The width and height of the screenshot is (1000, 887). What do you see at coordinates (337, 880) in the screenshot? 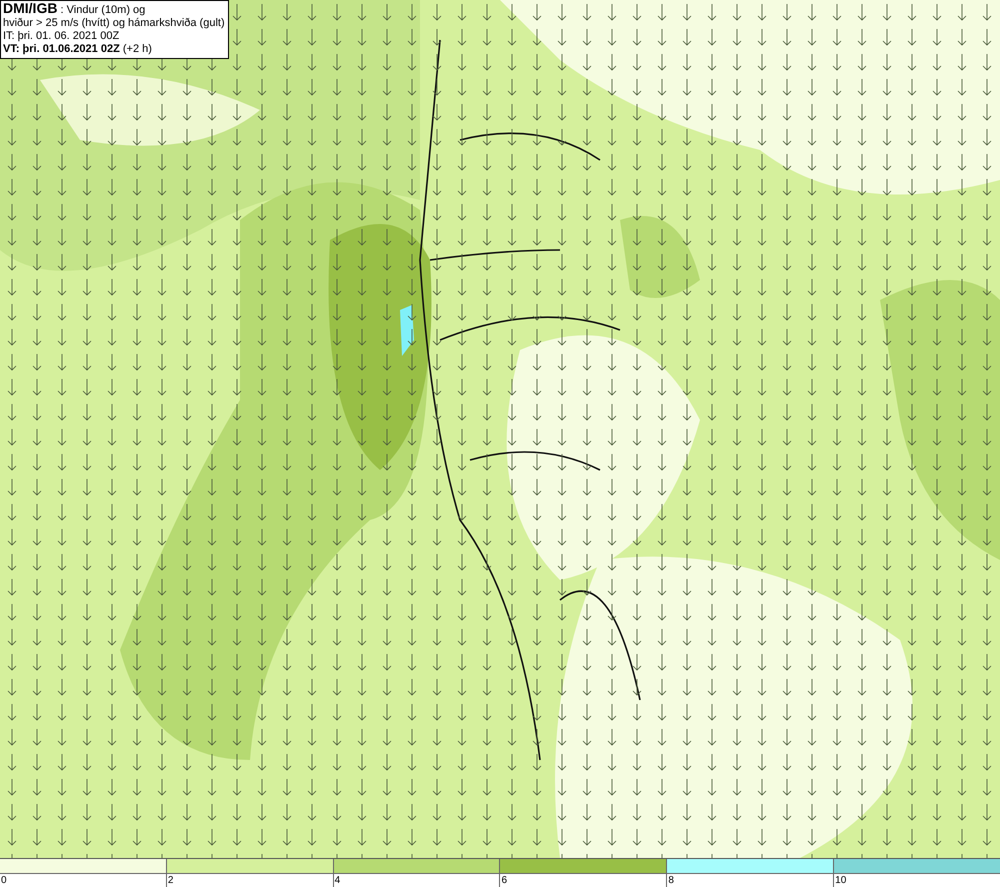
I see `legend-label: 4` at bounding box center [337, 880].